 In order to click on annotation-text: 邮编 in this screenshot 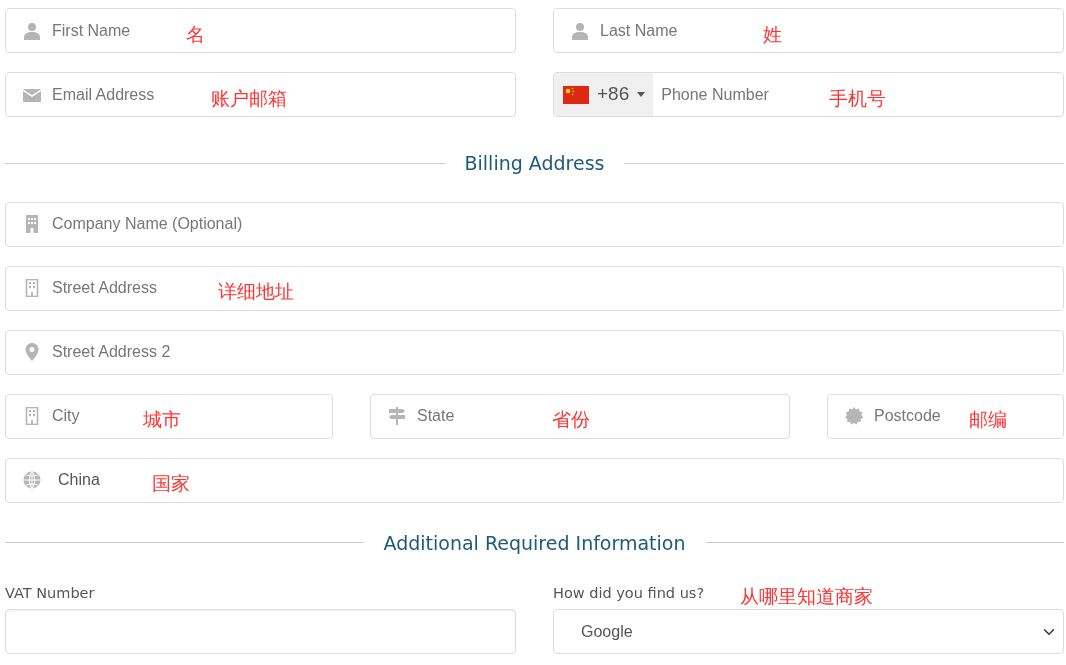, I will do `click(988, 419)`.